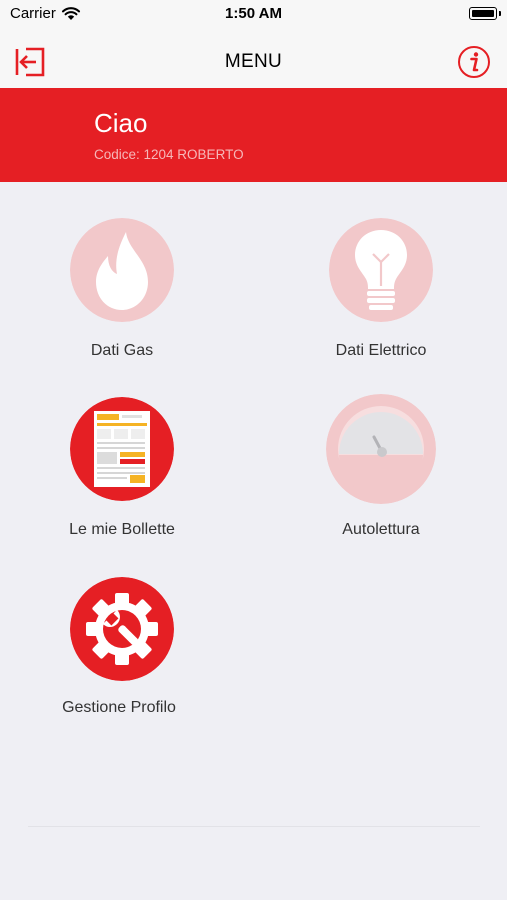 The width and height of the screenshot is (507, 900). I want to click on battery-icon, so click(485, 13).